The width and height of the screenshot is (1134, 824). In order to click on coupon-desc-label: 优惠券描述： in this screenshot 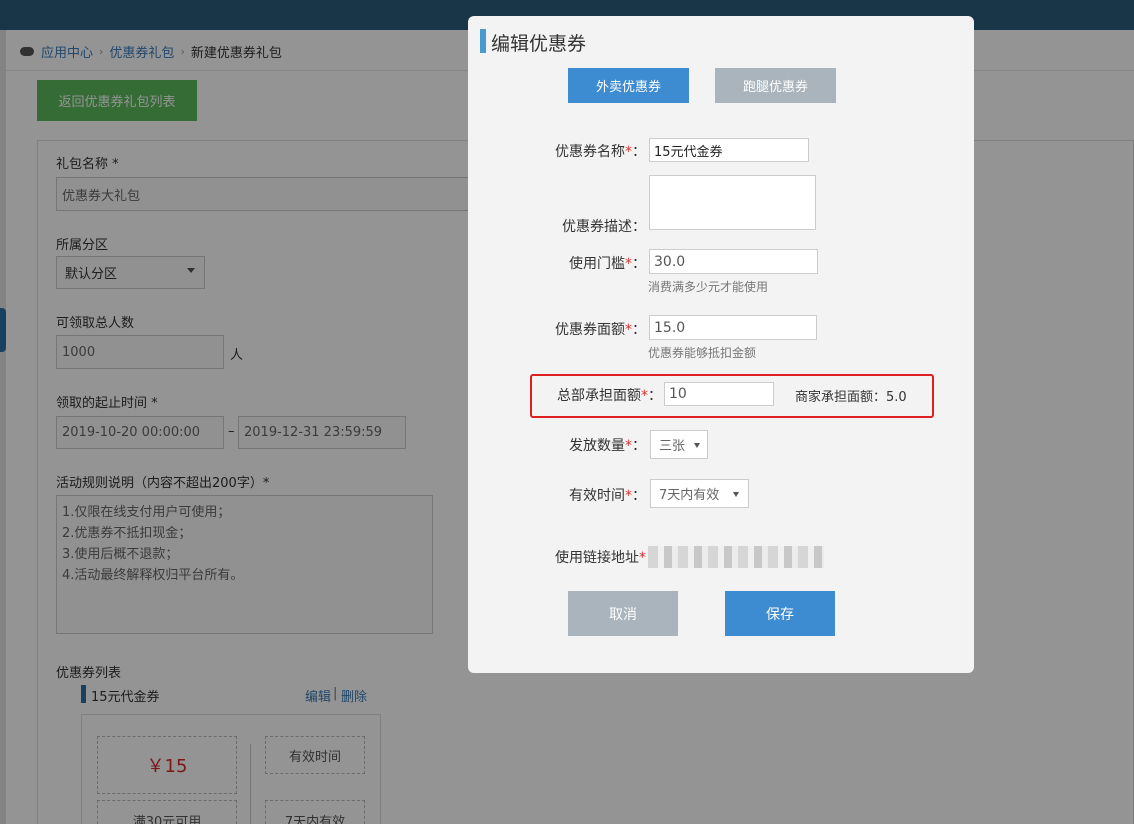, I will do `click(604, 227)`.